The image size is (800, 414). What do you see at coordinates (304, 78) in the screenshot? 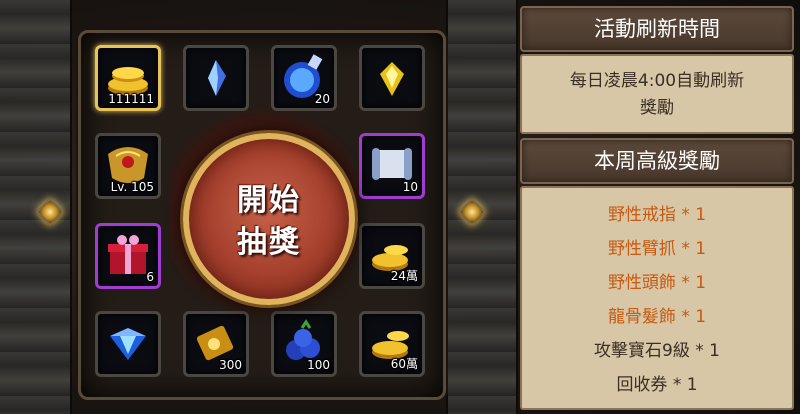
I see `prize-slot-3: 20` at bounding box center [304, 78].